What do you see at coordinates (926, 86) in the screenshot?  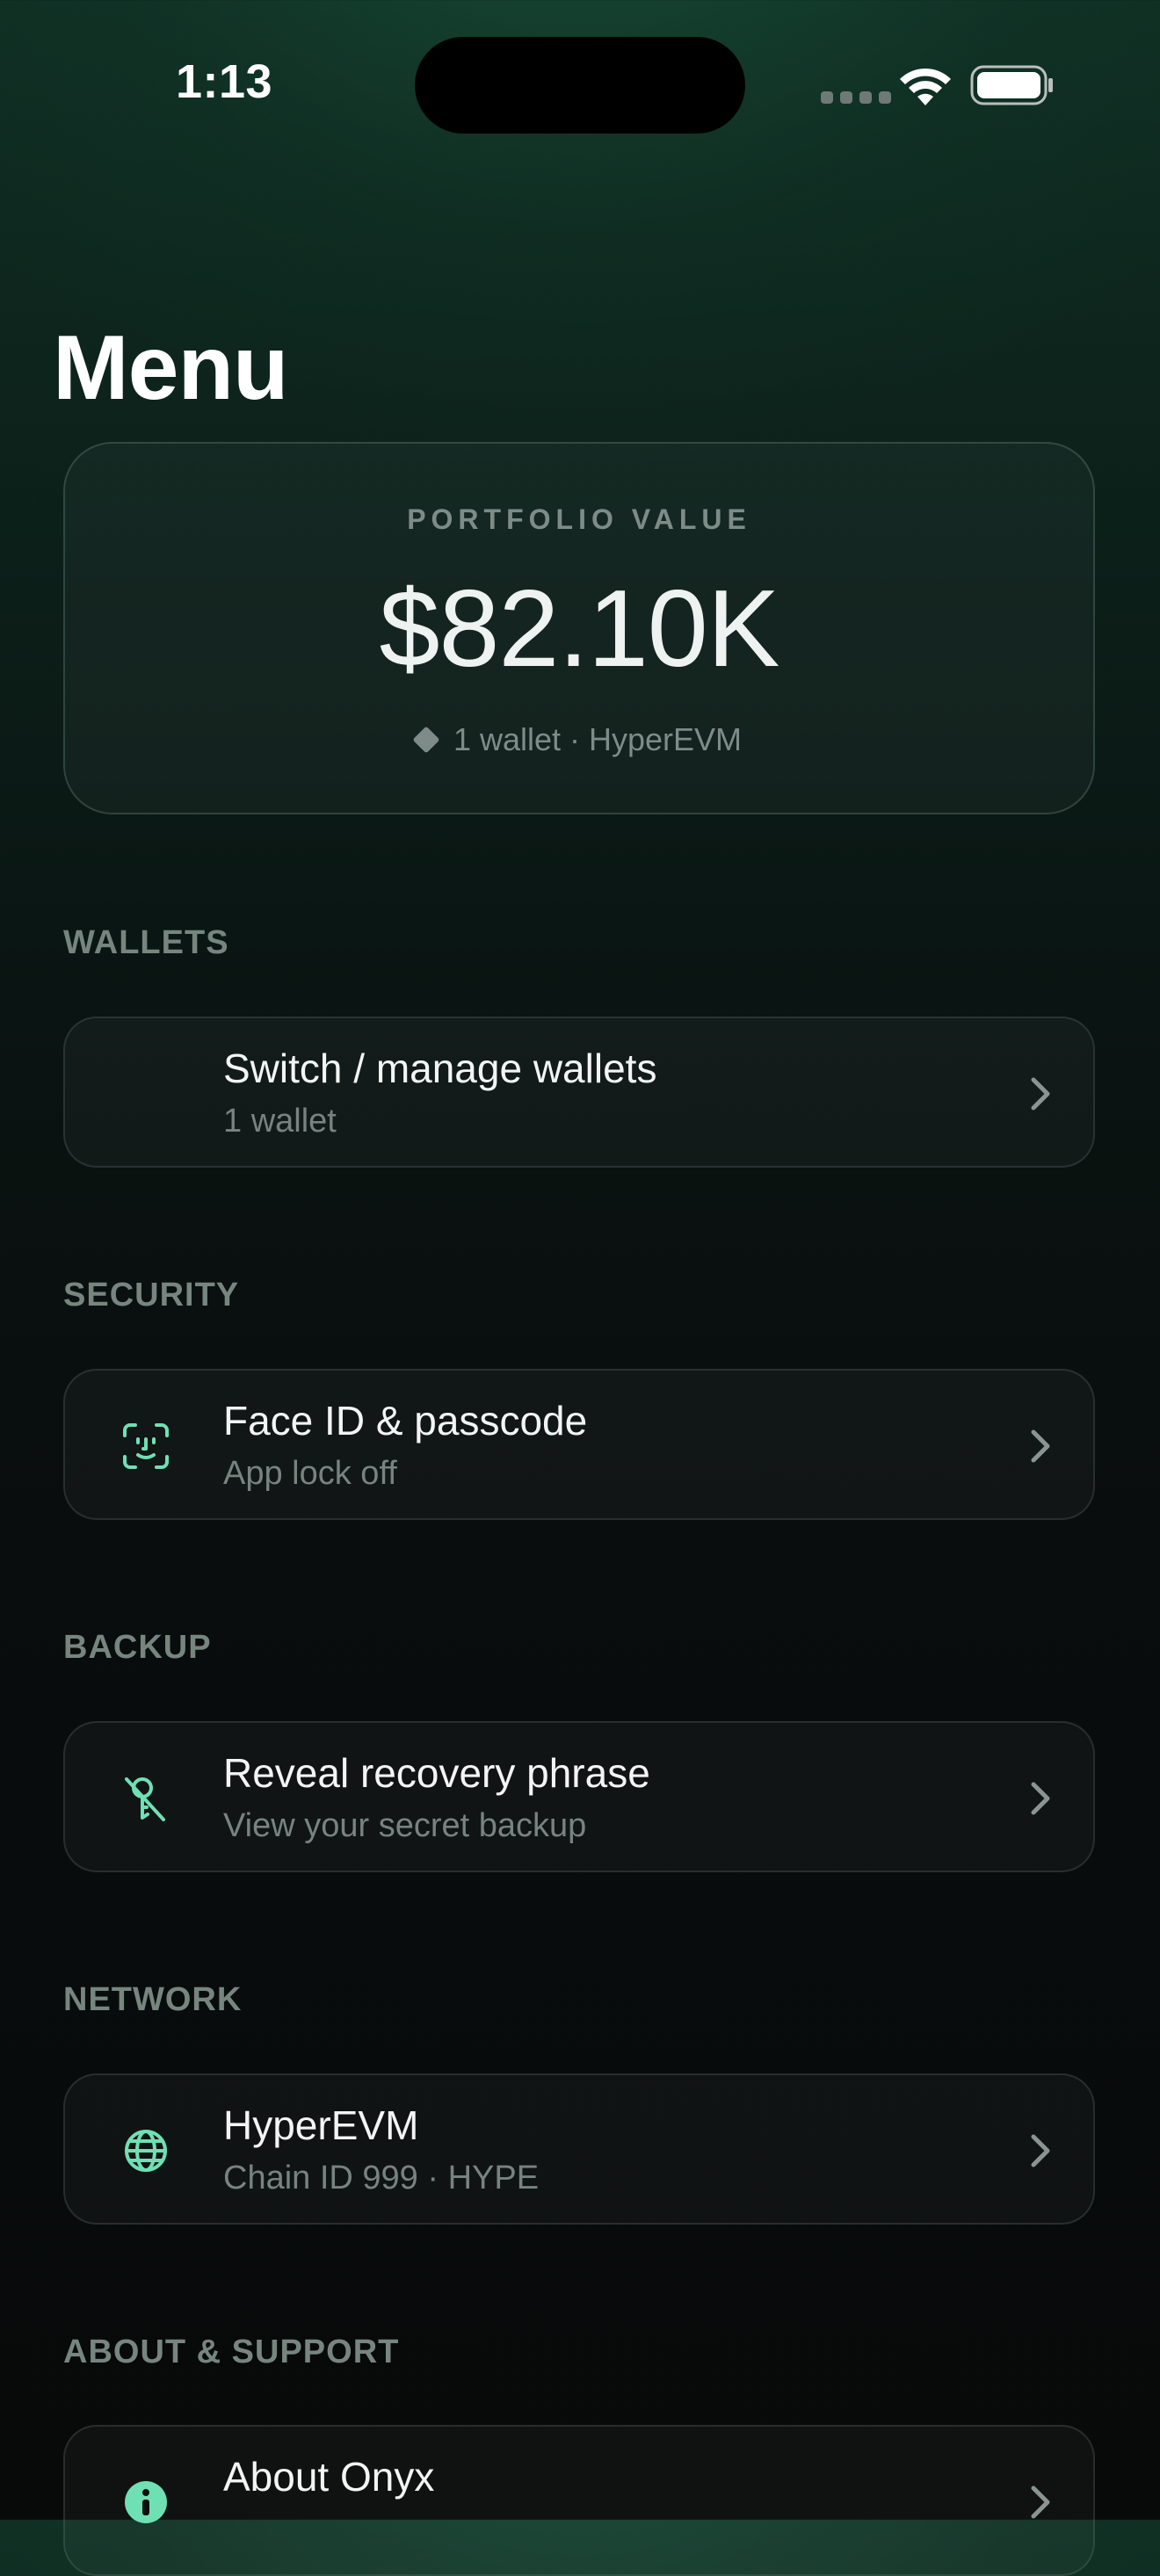 I see `wifi-icon` at bounding box center [926, 86].